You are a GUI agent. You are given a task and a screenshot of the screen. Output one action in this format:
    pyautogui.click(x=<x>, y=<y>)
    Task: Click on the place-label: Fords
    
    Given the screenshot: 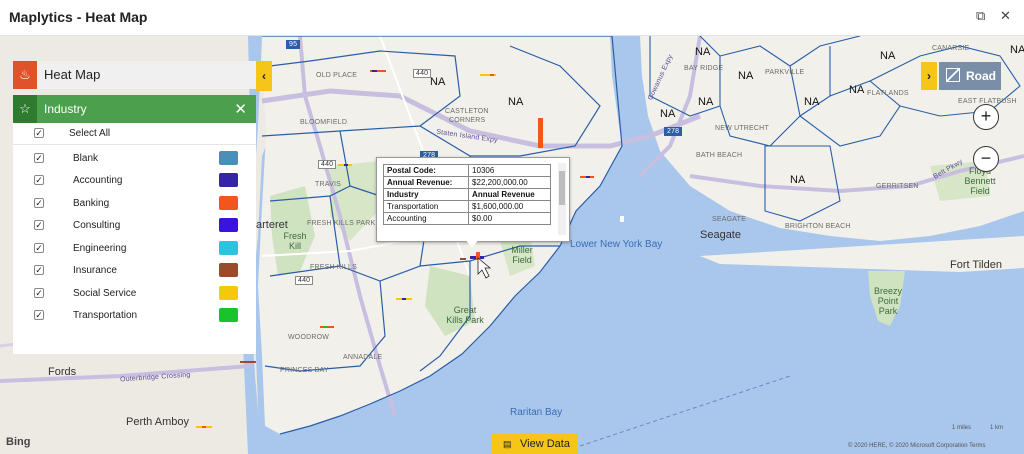 What is the action you would take?
    pyautogui.click(x=62, y=372)
    